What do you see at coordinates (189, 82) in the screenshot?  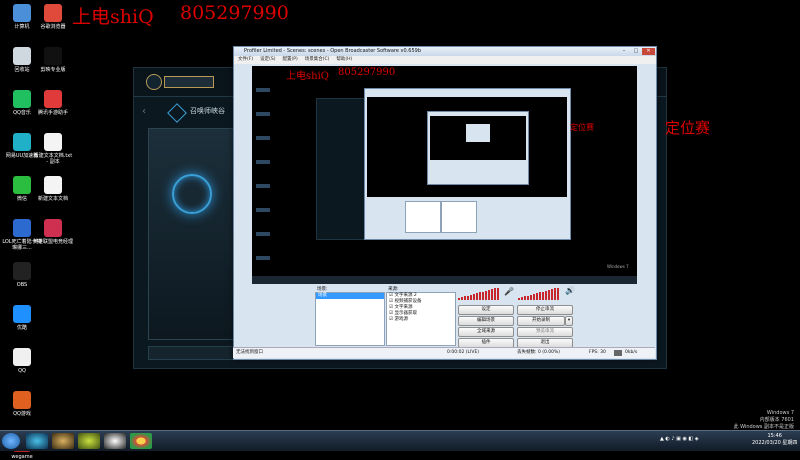 I see `lol-play-button` at bounding box center [189, 82].